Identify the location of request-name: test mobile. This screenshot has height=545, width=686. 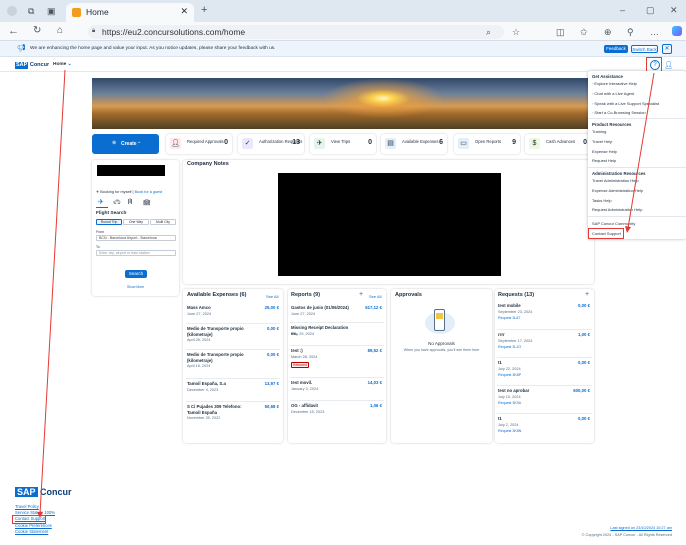
(528, 306).